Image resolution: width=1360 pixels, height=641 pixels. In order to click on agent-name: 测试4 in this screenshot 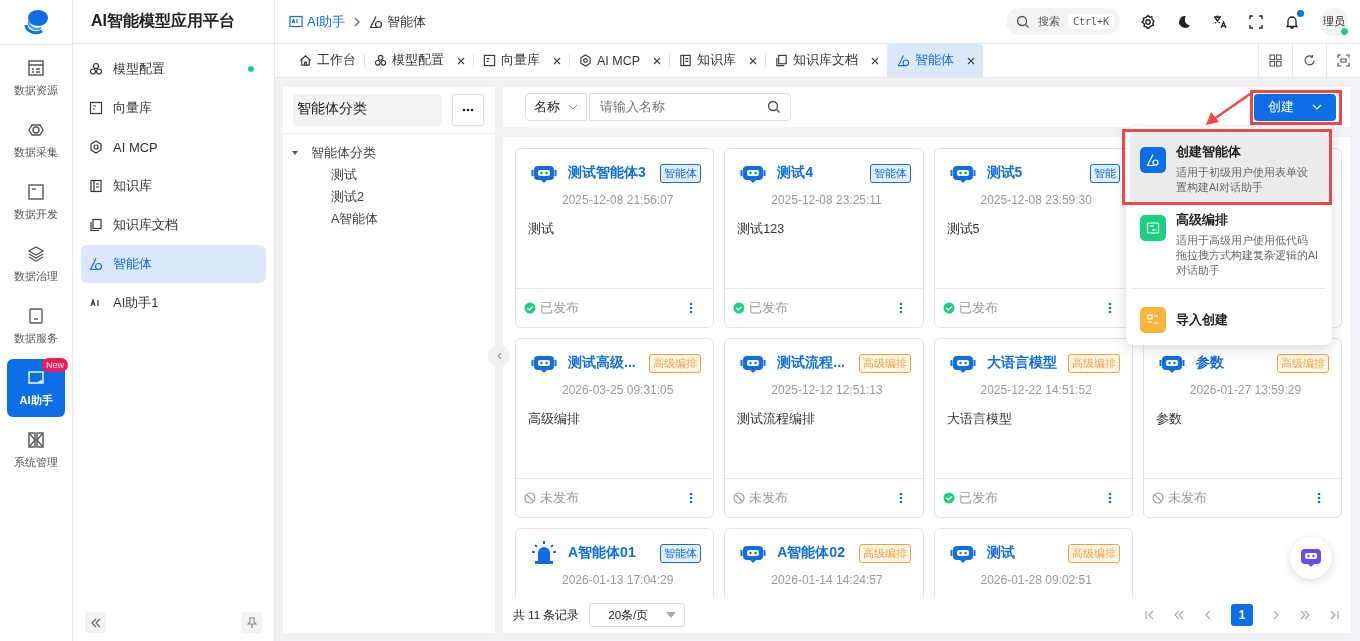, I will do `click(796, 173)`.